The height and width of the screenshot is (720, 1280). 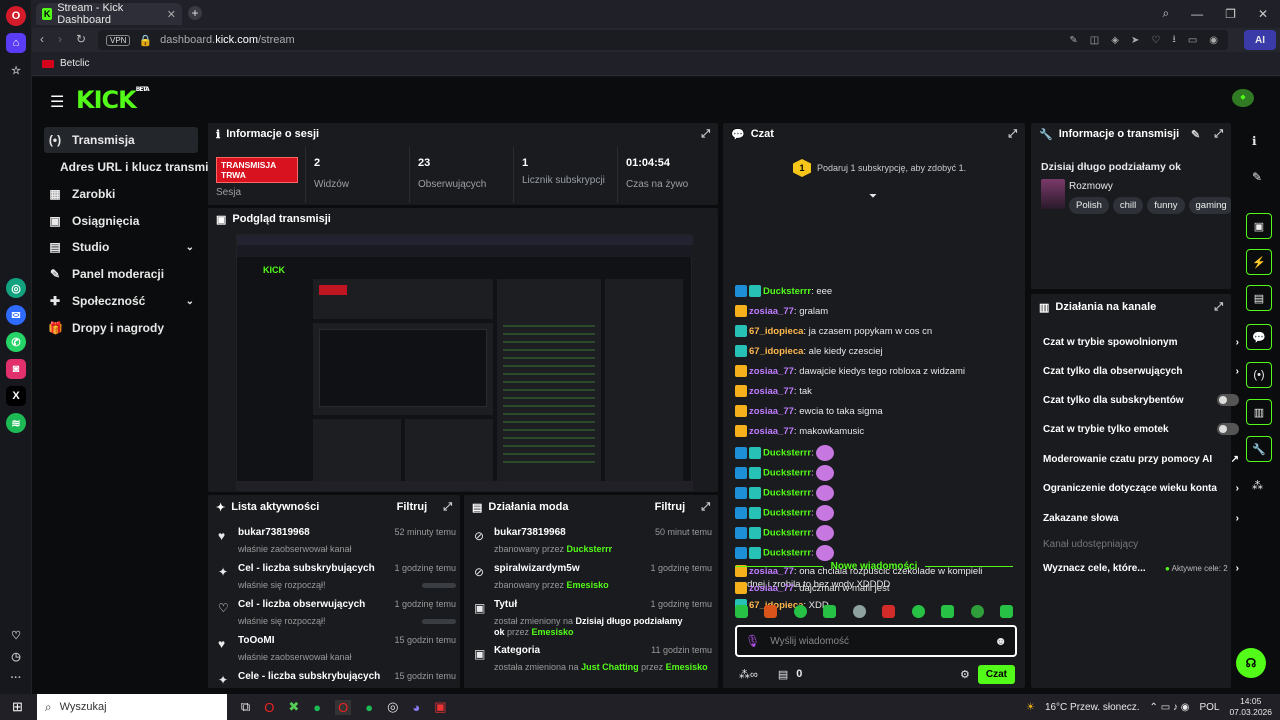 I want to click on home-icon: ⌂, so click(x=16, y=43).